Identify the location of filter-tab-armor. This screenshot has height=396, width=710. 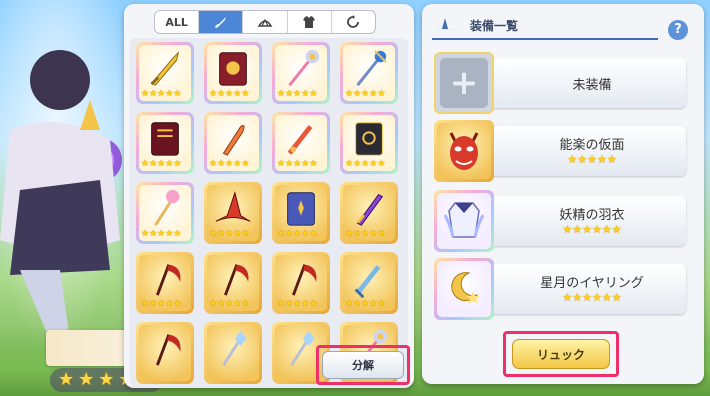
(310, 22).